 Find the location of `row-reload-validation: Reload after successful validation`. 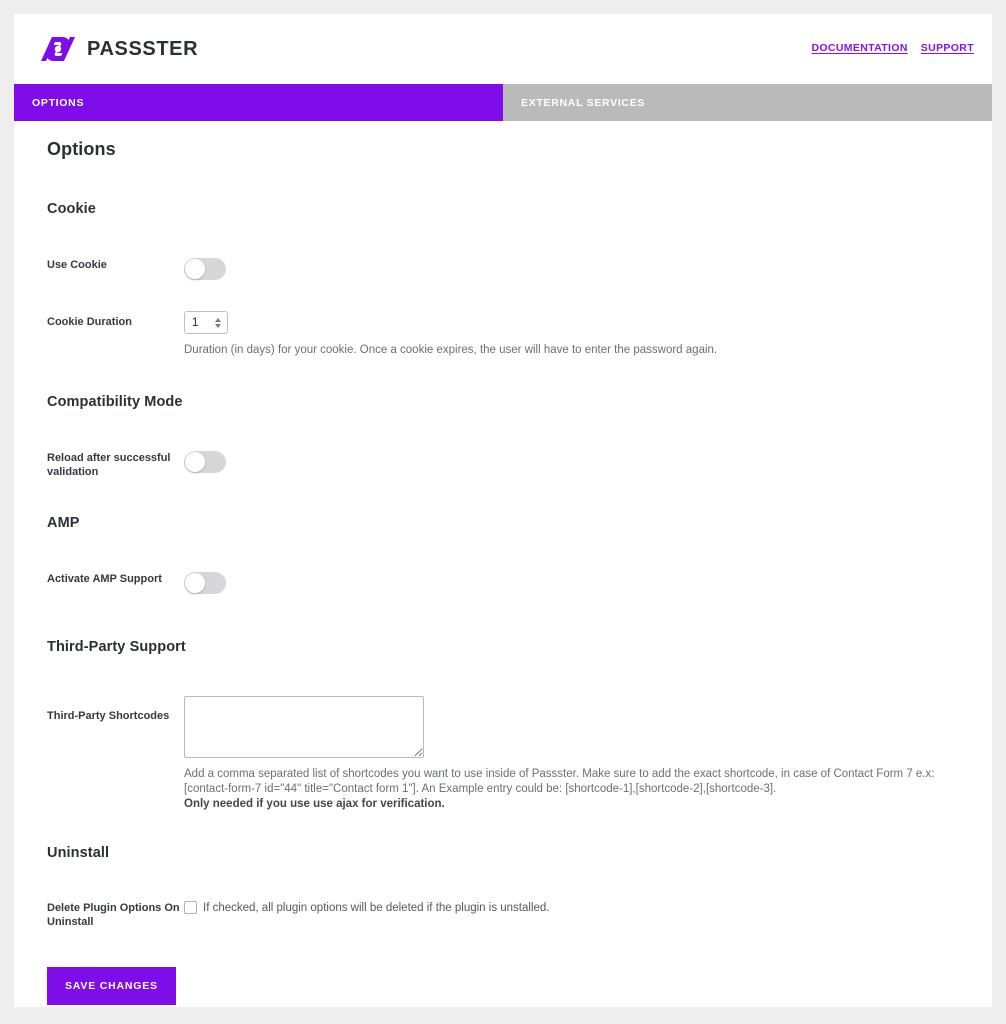

row-reload-validation: Reload after successful validation is located at coordinates (500, 465).